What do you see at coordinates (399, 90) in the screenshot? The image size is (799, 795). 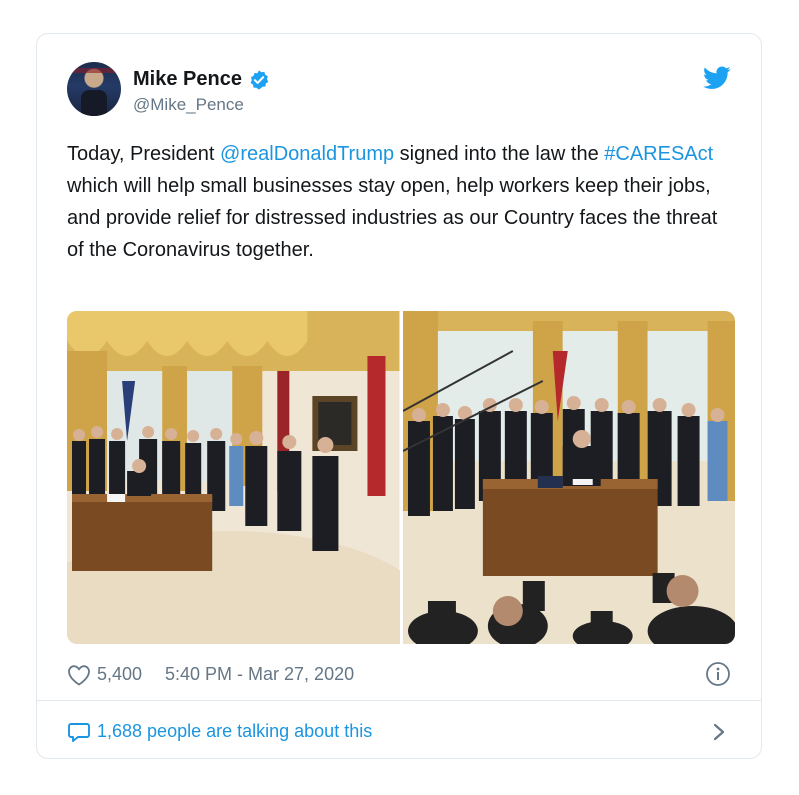 I see `tweet-header: Mike Pence @Mike_Pence` at bounding box center [399, 90].